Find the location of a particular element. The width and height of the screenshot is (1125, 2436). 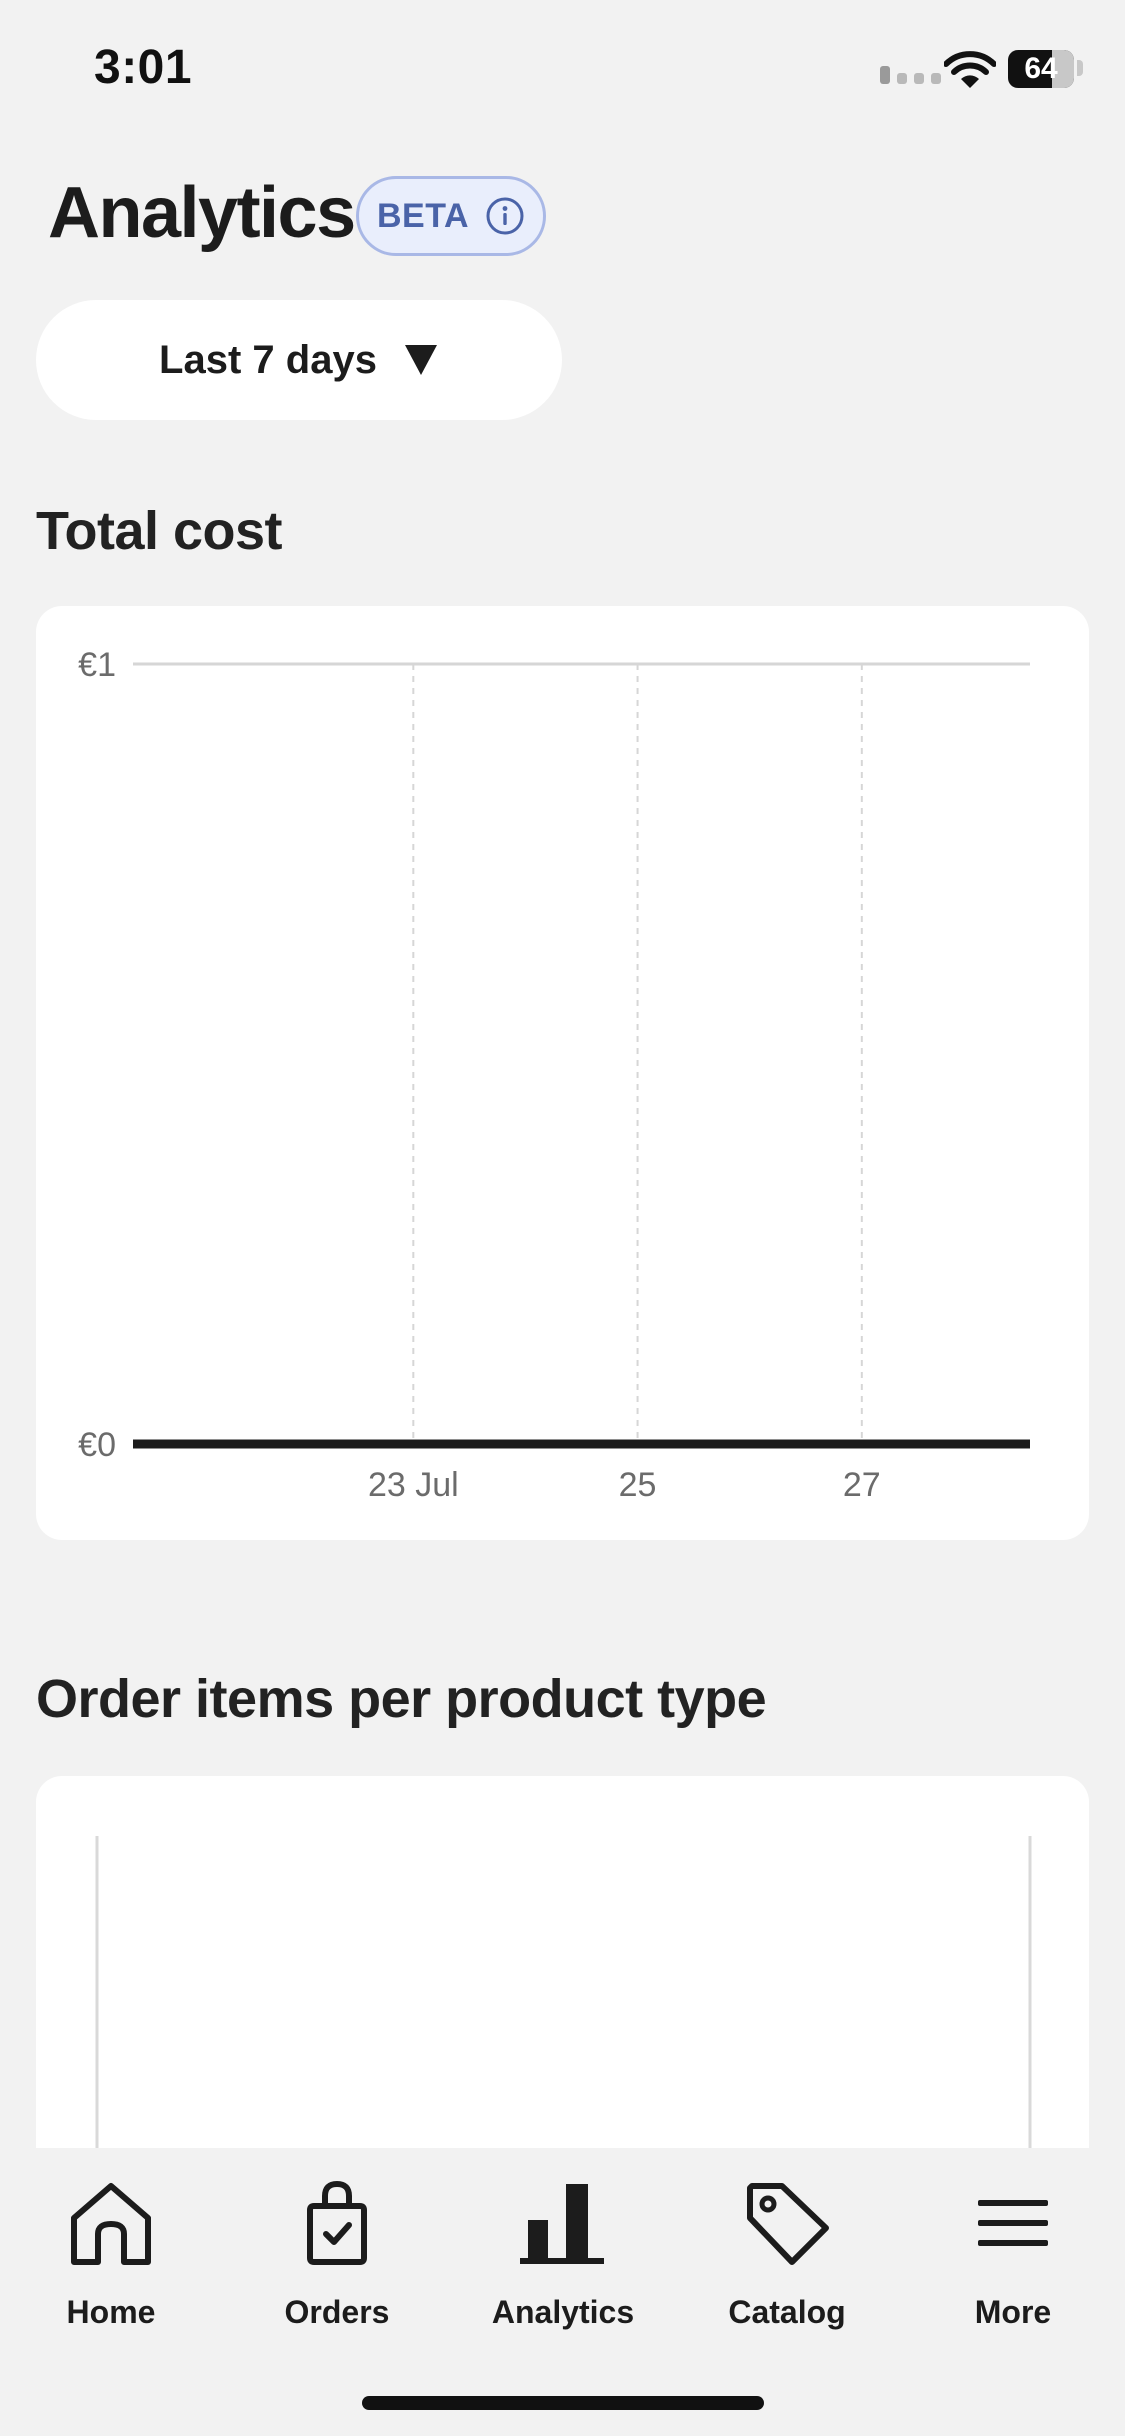

status-bar: 3:01 64 is located at coordinates (562, 70).